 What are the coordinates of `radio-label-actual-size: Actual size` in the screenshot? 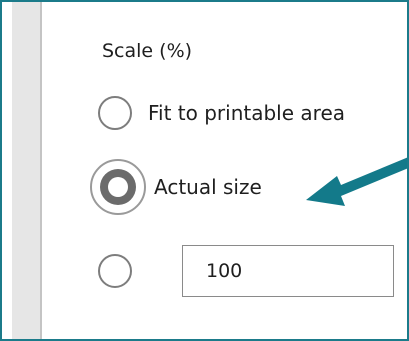 It's located at (208, 187).